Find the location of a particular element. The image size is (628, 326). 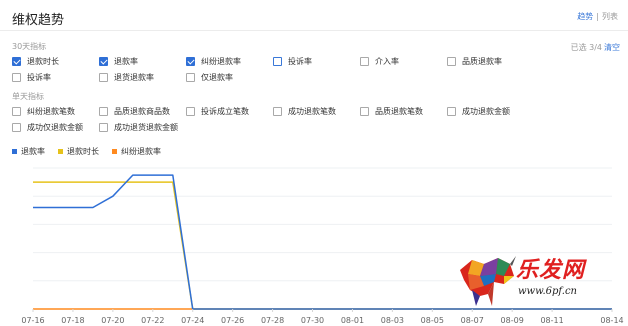

header-divider is located at coordinates (314, 30).